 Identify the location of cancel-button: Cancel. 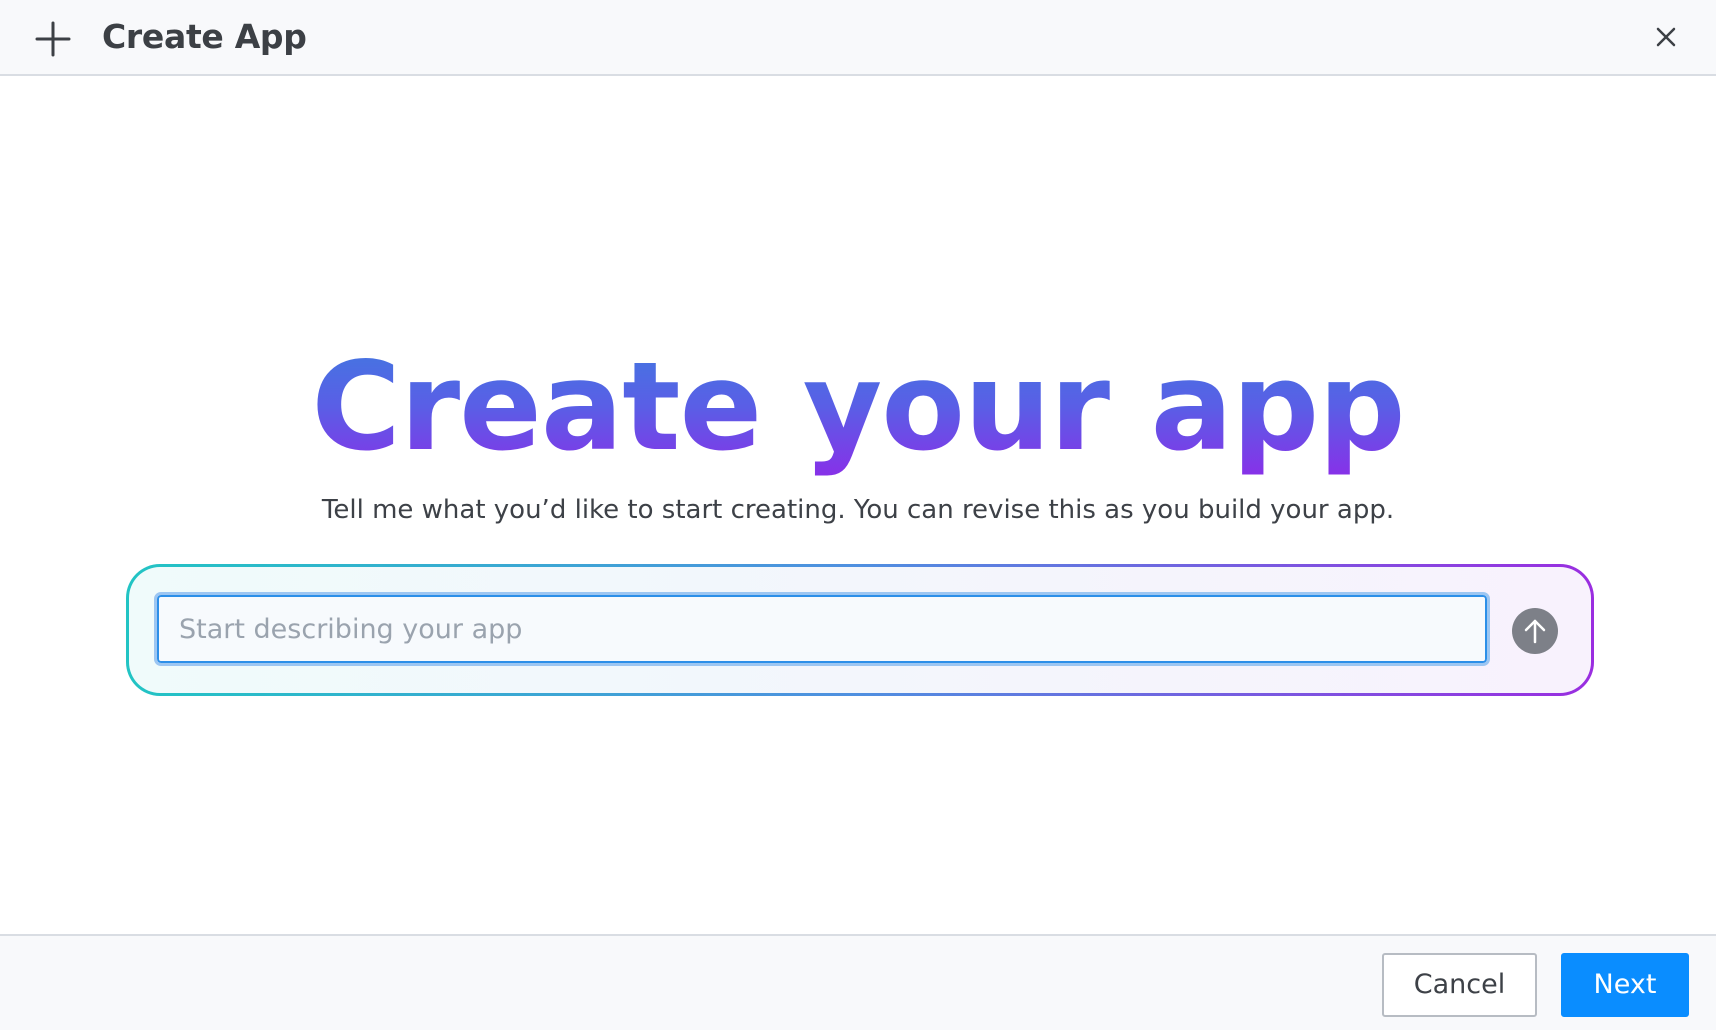
(1459, 985).